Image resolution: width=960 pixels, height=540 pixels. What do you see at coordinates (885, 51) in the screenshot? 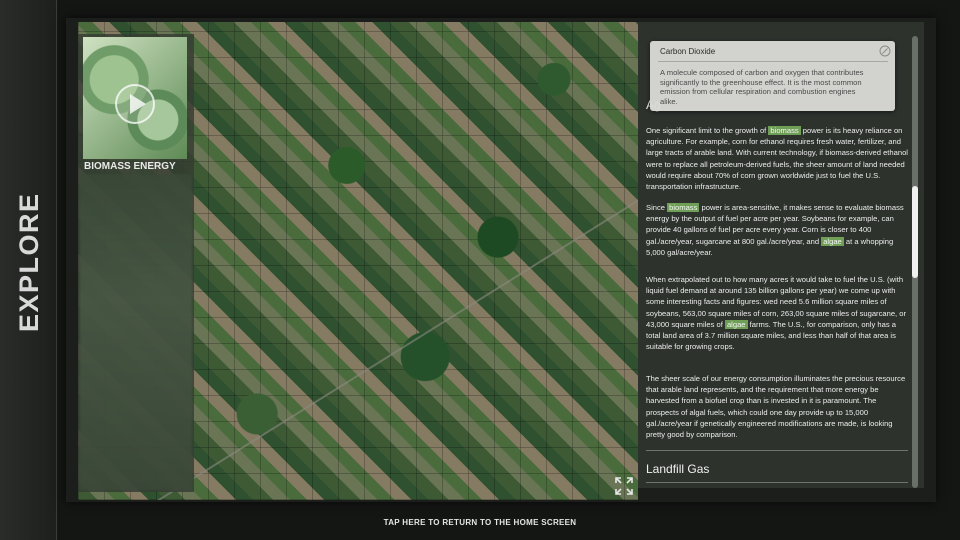
I see `close-icon` at bounding box center [885, 51].